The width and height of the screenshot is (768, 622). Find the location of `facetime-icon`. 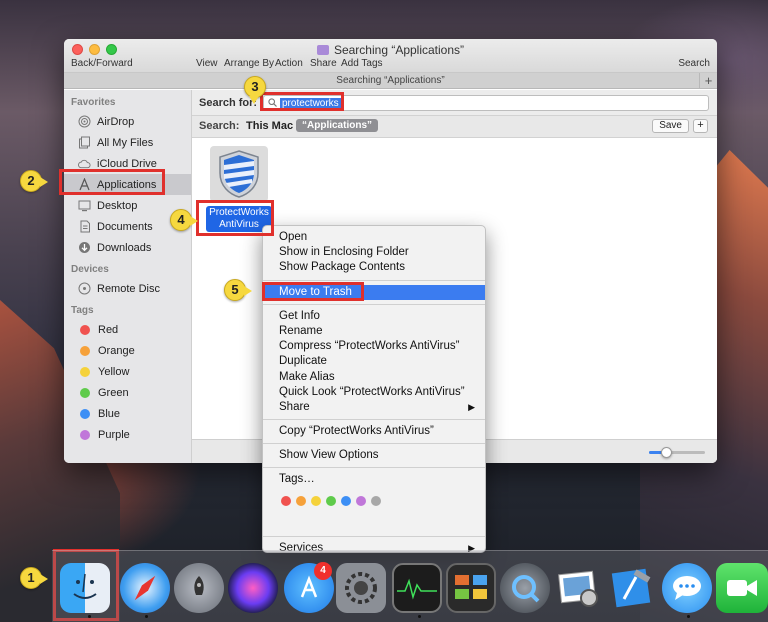

facetime-icon is located at coordinates (742, 588).